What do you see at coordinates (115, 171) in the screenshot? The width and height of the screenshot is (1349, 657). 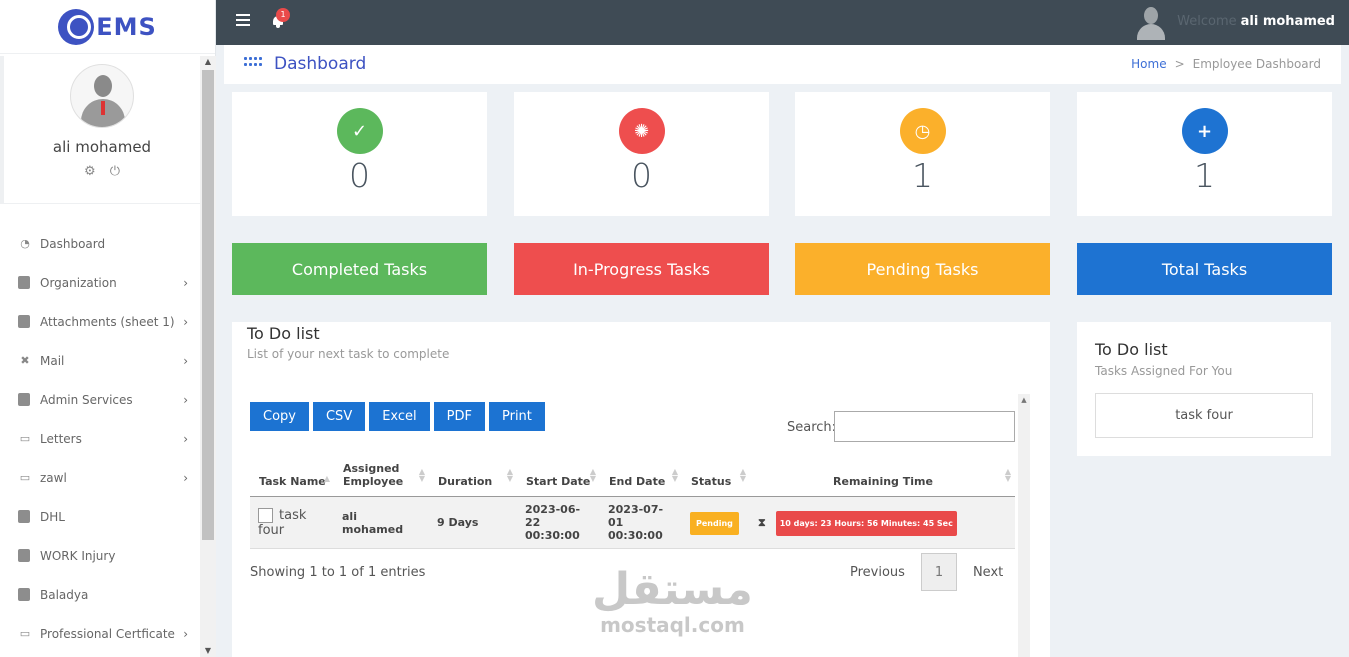 I see `power-icon: ⏻` at bounding box center [115, 171].